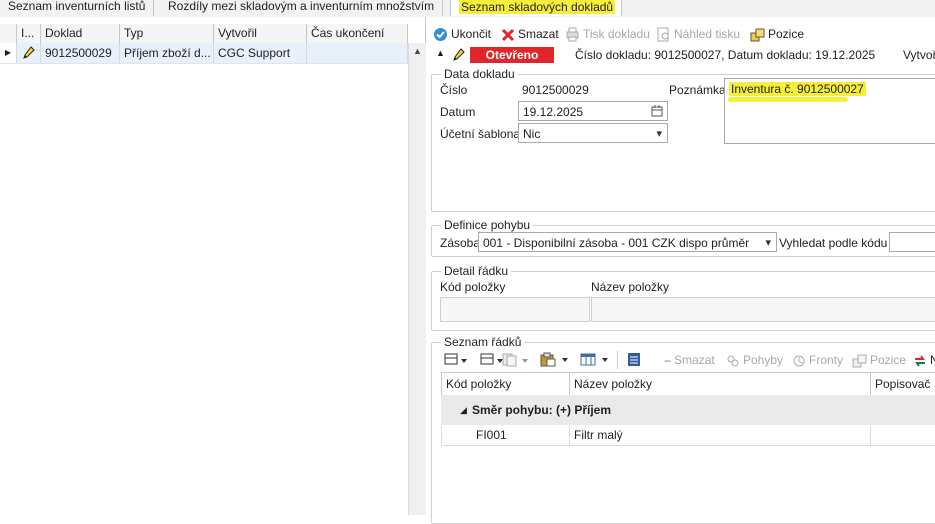  Describe the element at coordinates (456, 360) in the screenshot. I see `add-row-icon` at that location.